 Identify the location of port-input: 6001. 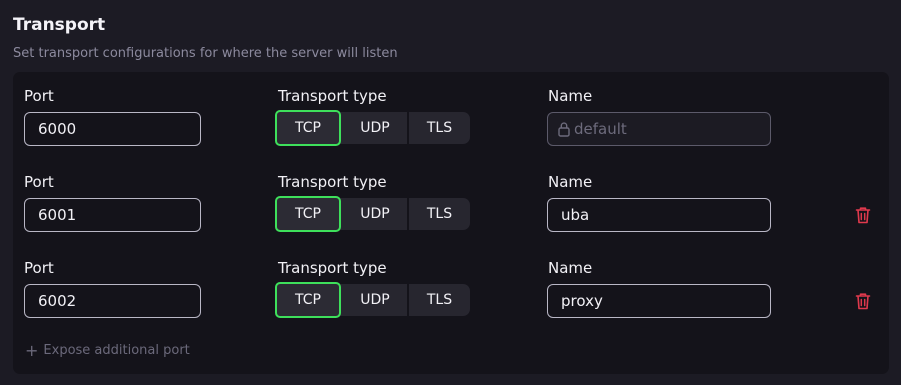
(112, 215).